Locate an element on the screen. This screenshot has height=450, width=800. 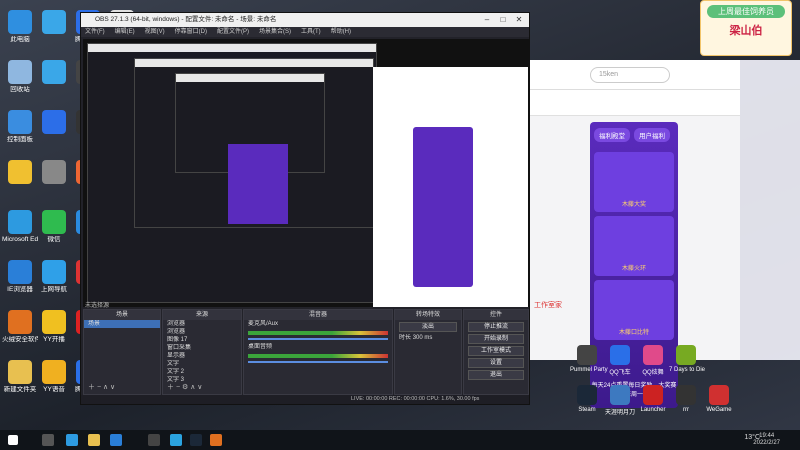
search-icon is located at coordinates (48, 440).